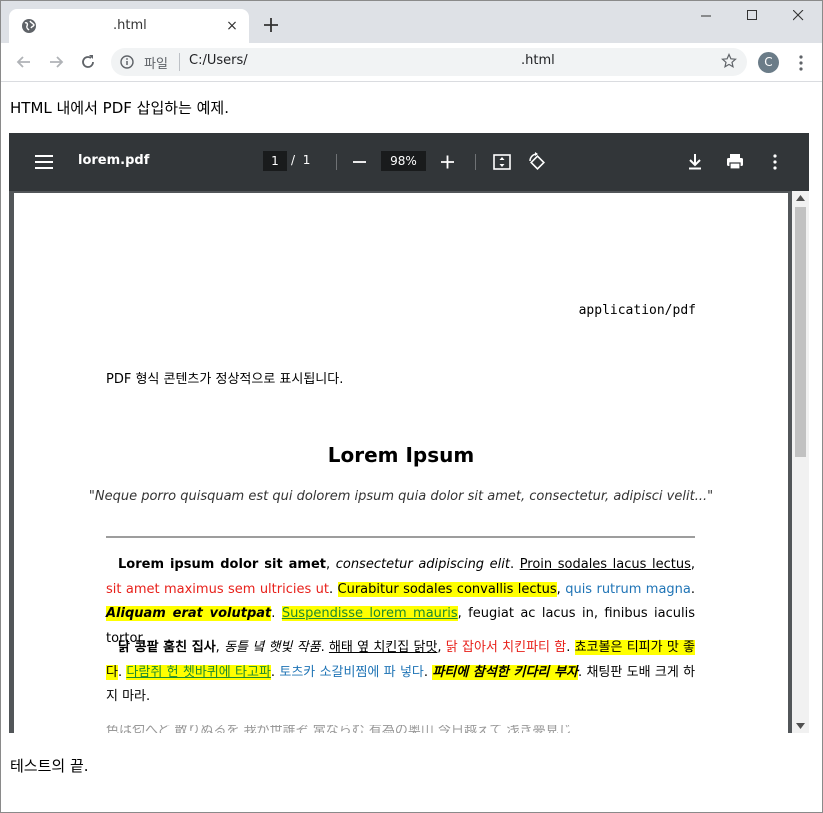 Image resolution: width=823 pixels, height=813 pixels. What do you see at coordinates (637, 310) in the screenshot?
I see `pdf-mime-text: application/pdf` at bounding box center [637, 310].